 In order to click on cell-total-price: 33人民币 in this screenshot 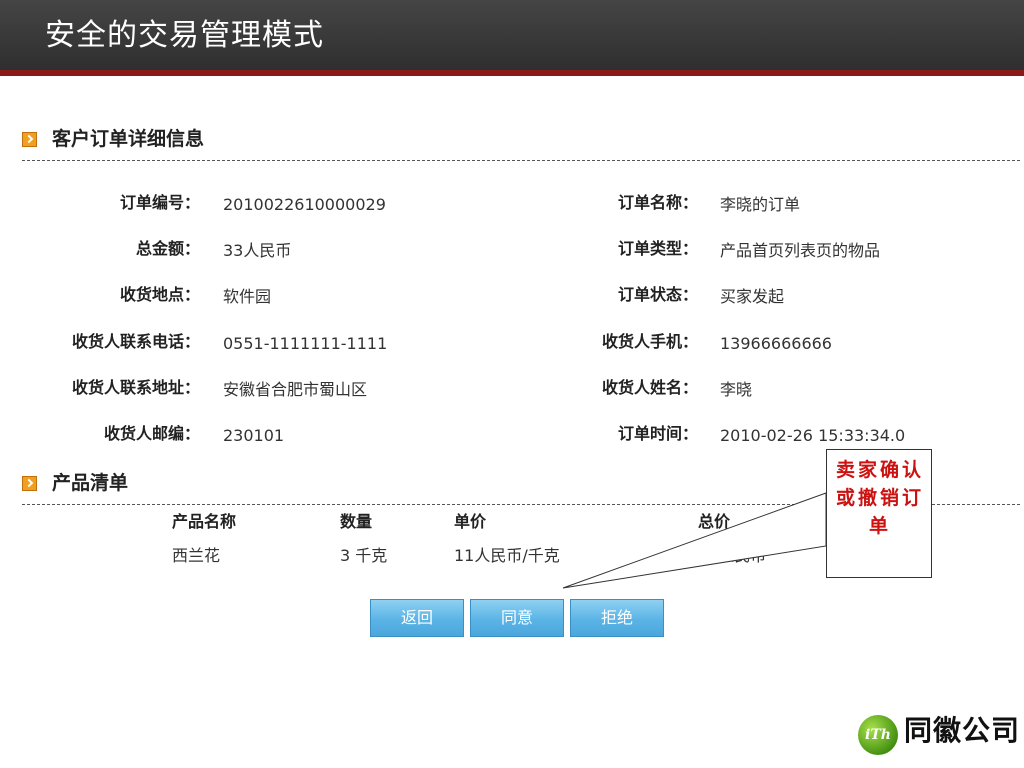, I will do `click(732, 555)`.